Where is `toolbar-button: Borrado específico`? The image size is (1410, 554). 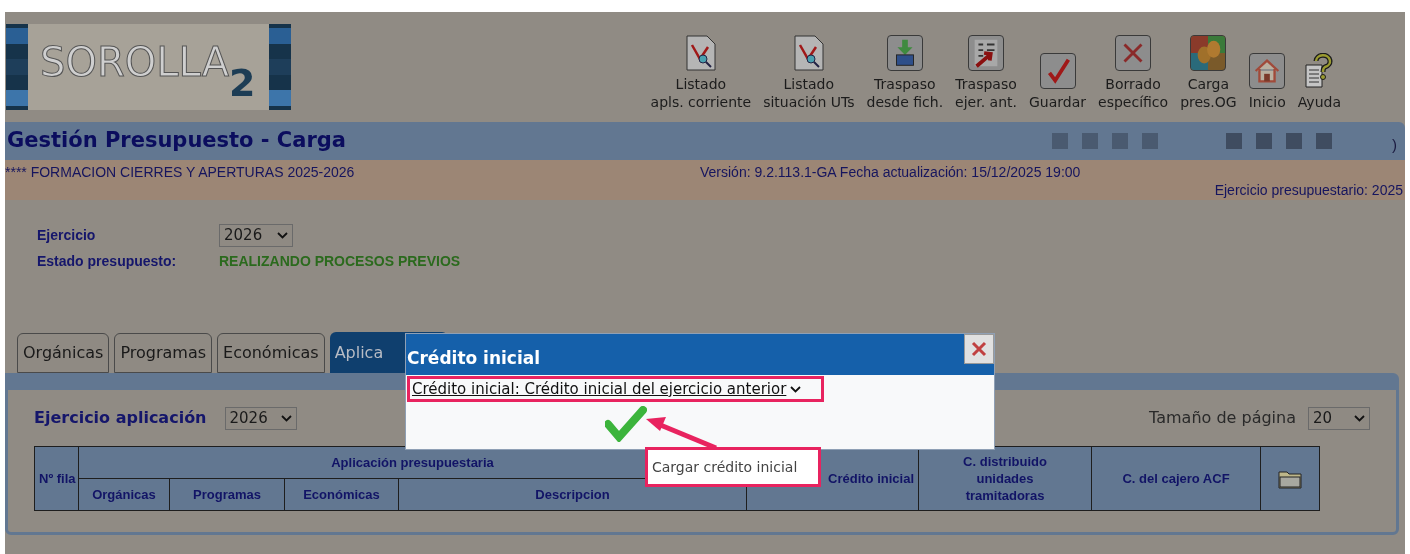
toolbar-button: Borrado específico is located at coordinates (1133, 73).